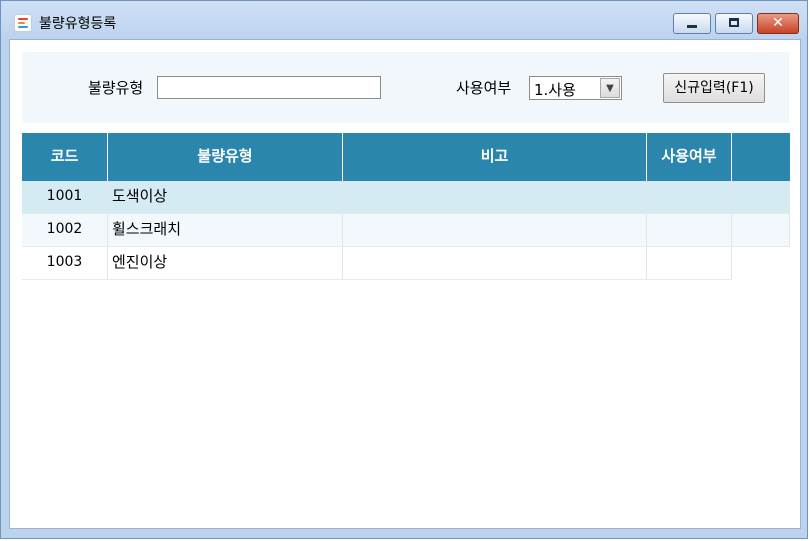 The width and height of the screenshot is (810, 541). What do you see at coordinates (116, 88) in the screenshot?
I see `defect-type-label: 불량유형` at bounding box center [116, 88].